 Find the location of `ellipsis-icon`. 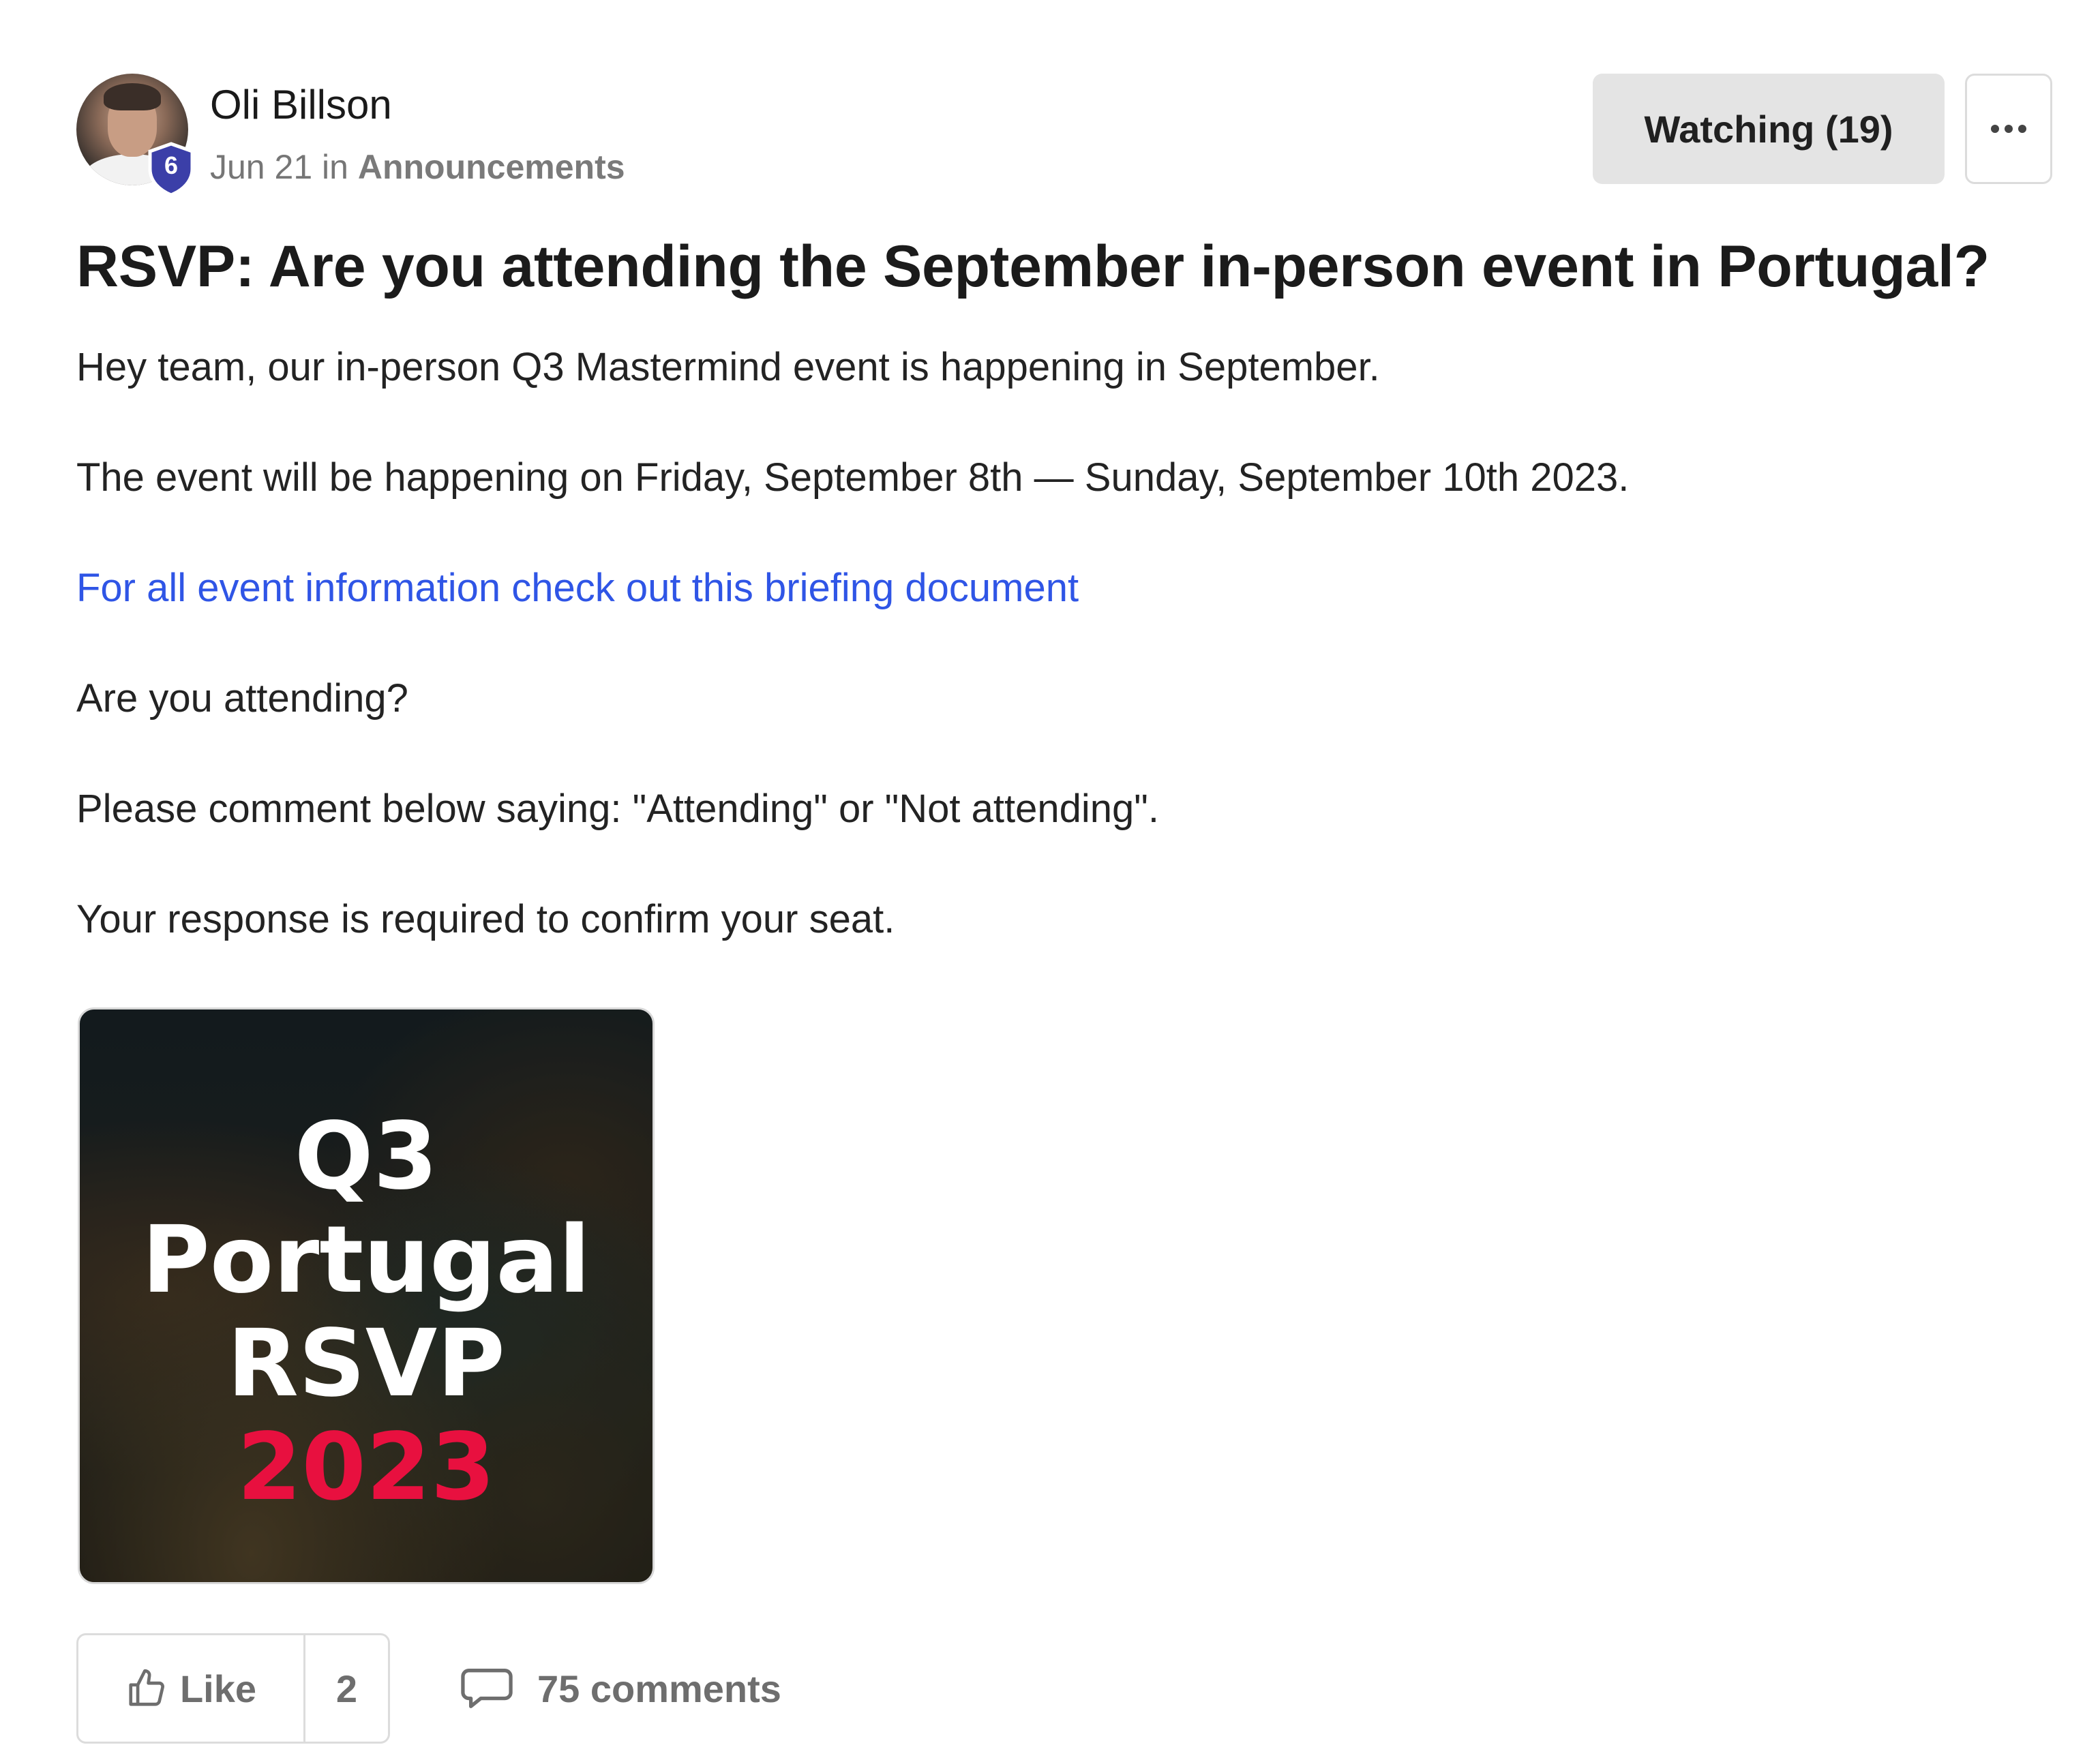

ellipsis-icon is located at coordinates (2008, 129).